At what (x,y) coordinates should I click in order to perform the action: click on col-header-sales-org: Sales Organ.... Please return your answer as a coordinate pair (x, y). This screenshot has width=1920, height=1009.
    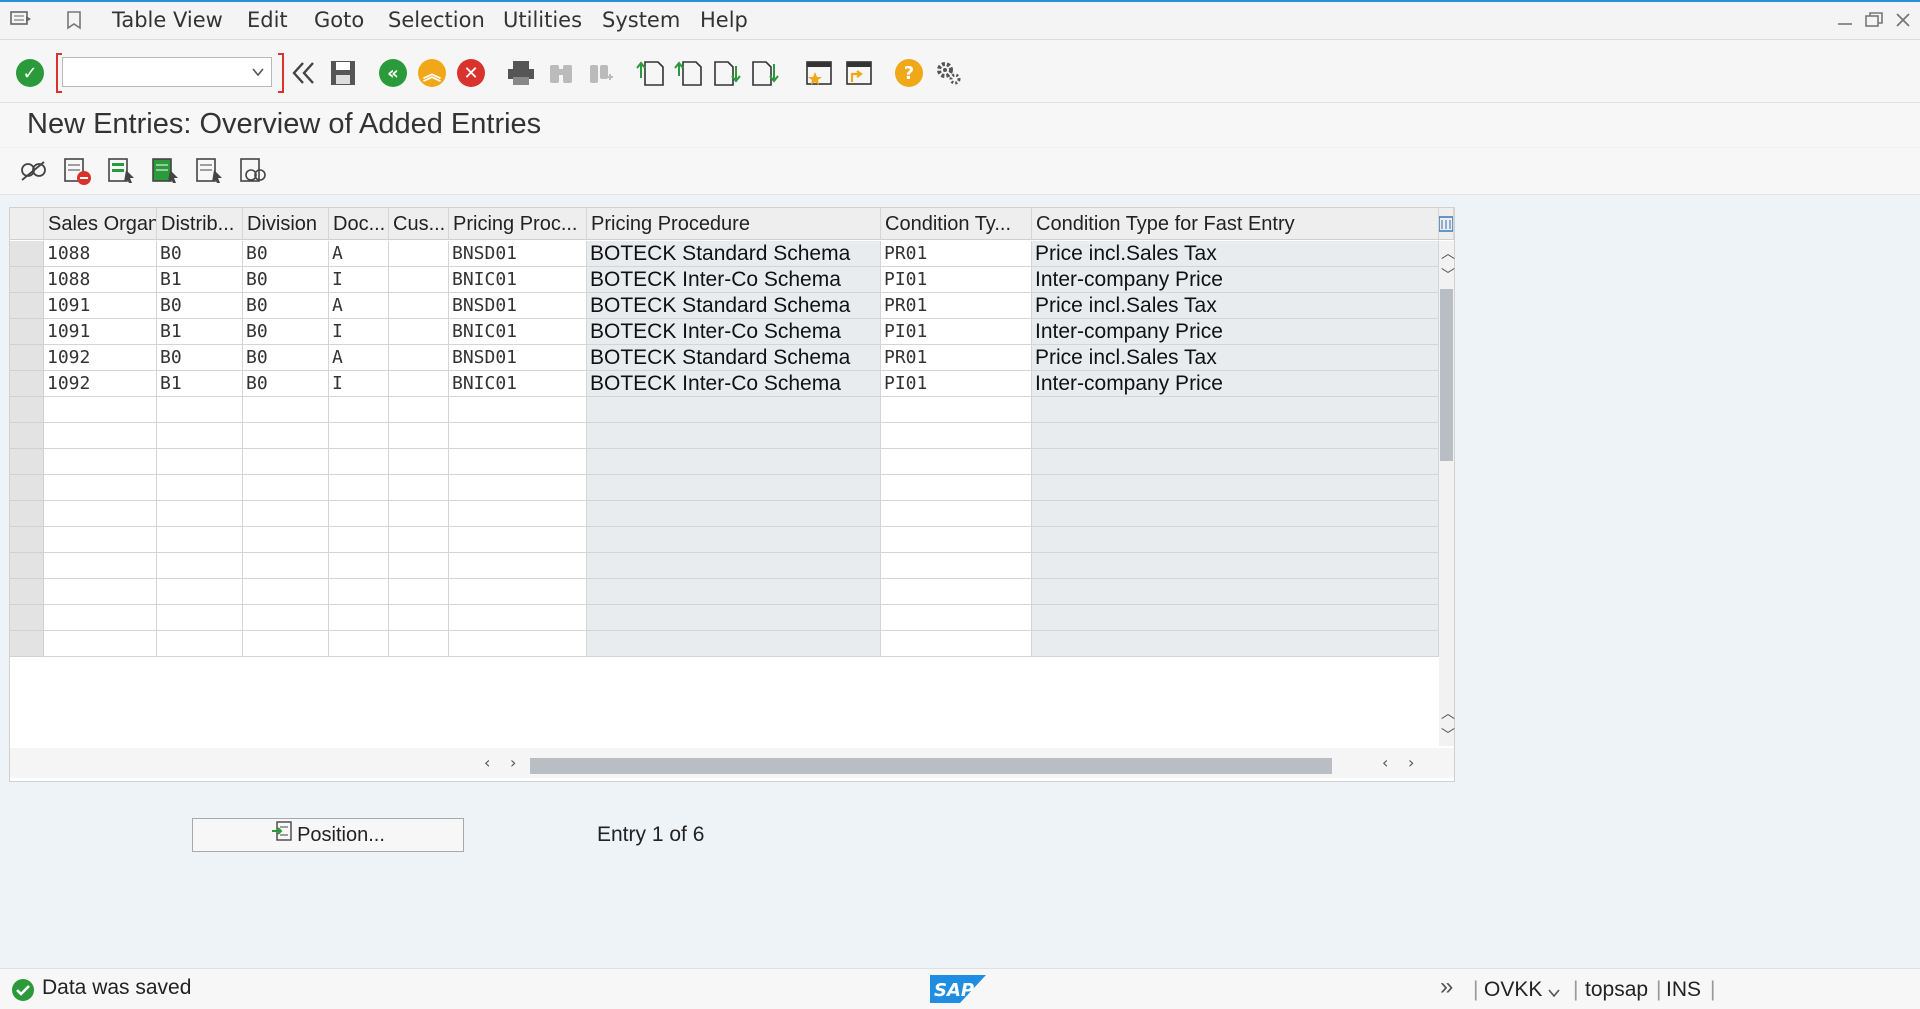
    Looking at the image, I should click on (100, 224).